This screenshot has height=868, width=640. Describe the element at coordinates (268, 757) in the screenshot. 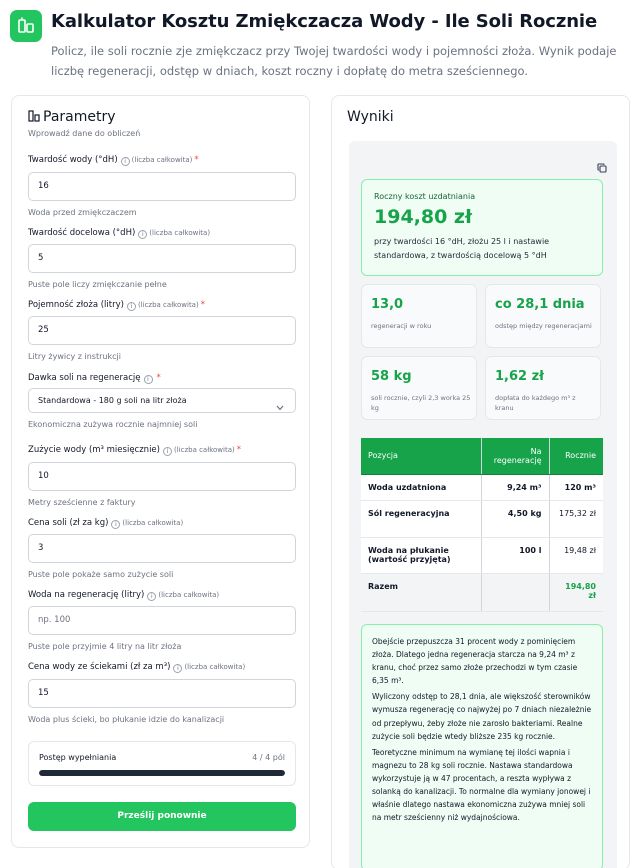

I see `progress-count: 4 / 4 pól` at that location.